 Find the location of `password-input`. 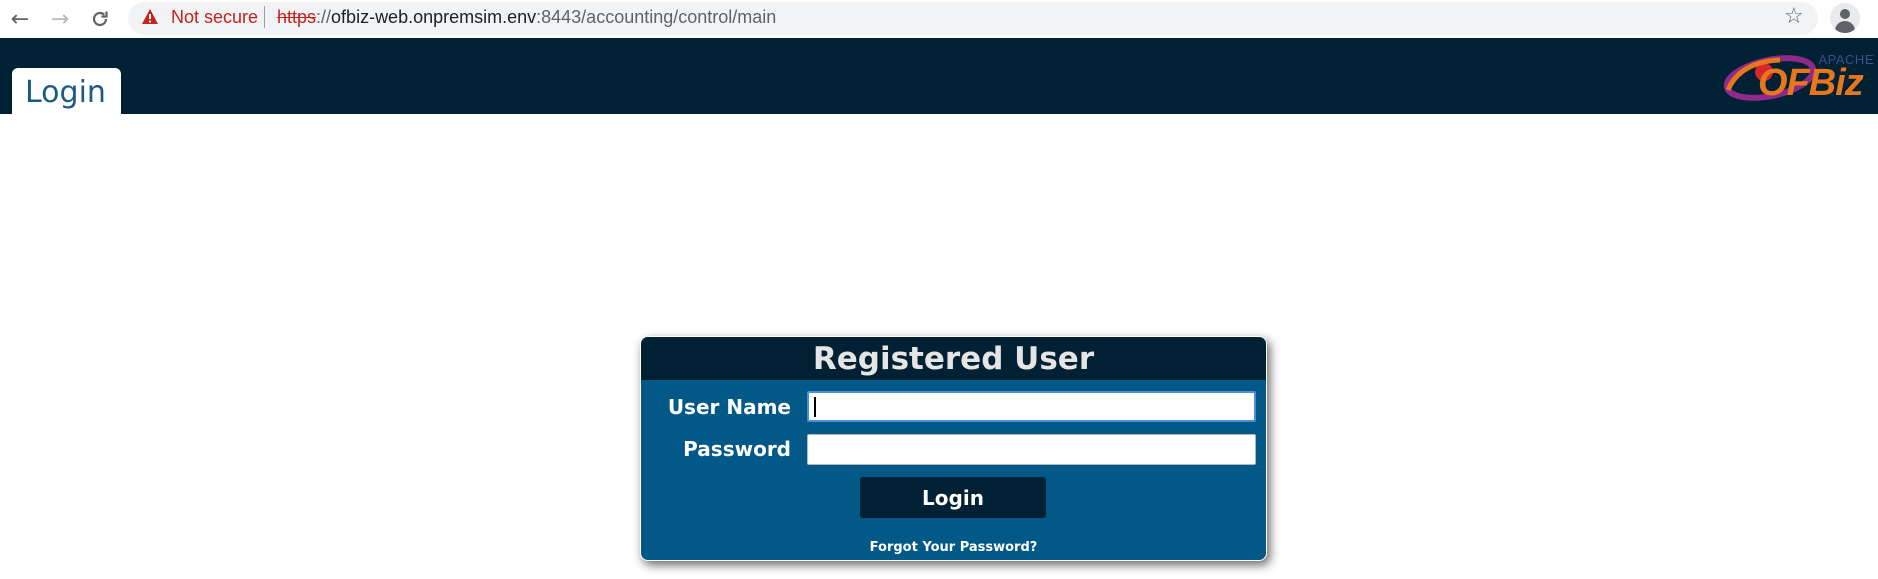

password-input is located at coordinates (1031, 449).